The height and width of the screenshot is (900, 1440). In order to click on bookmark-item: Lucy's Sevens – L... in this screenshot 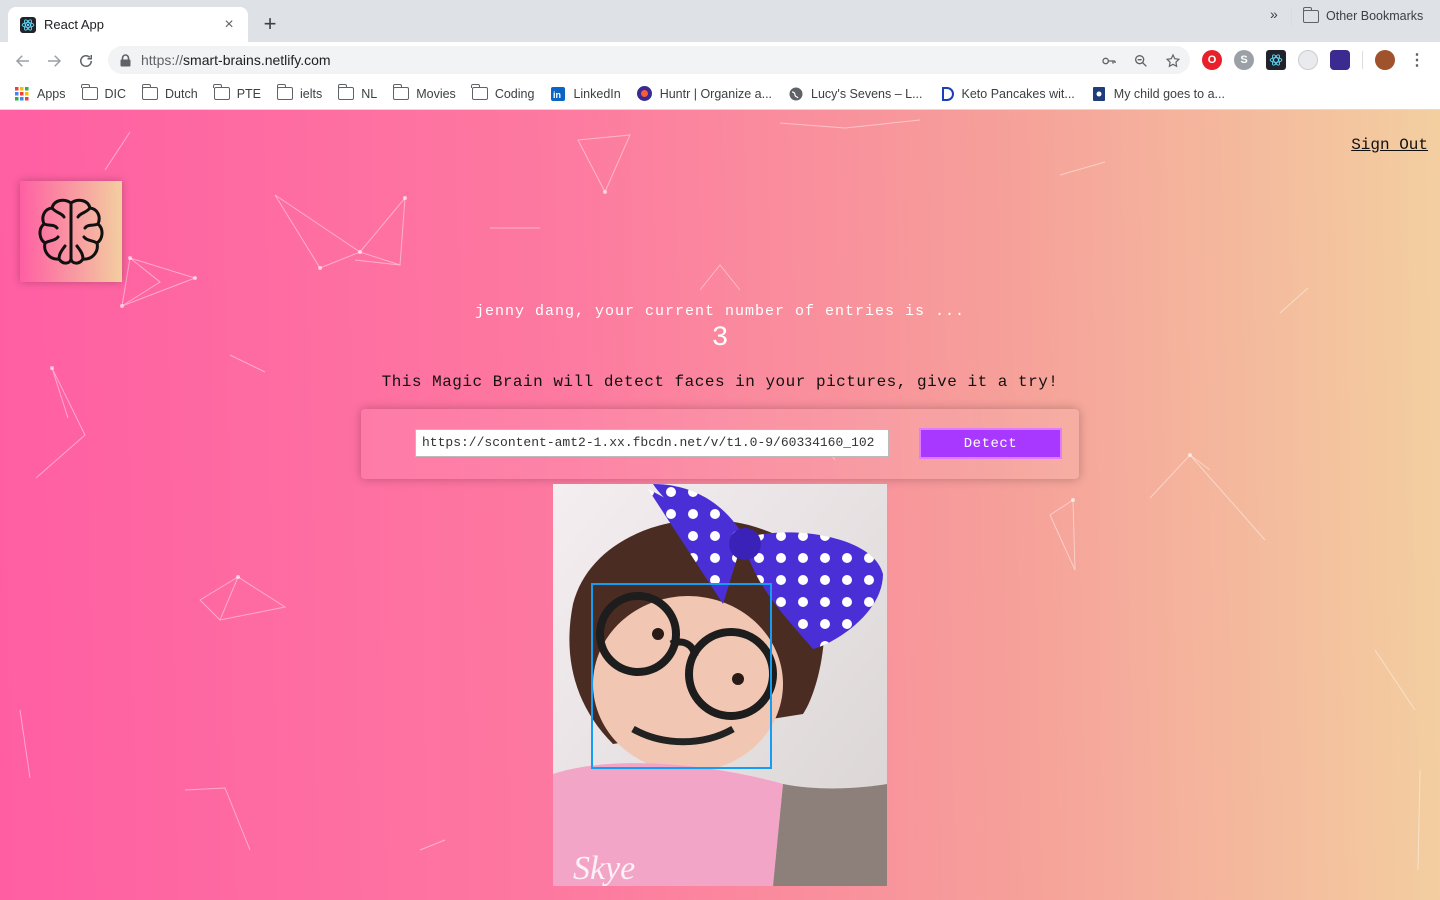, I will do `click(855, 93)`.